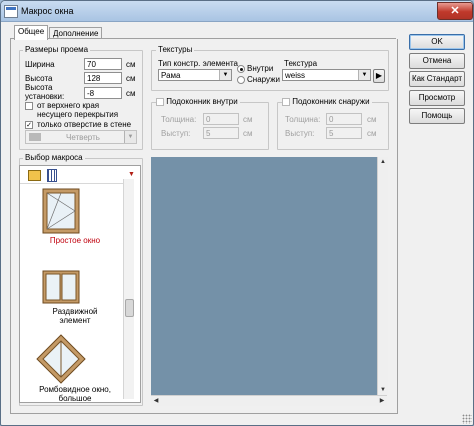 The width and height of the screenshot is (474, 426). What do you see at coordinates (301, 63) in the screenshot?
I see `texture-label: Текстура` at bounding box center [301, 63].